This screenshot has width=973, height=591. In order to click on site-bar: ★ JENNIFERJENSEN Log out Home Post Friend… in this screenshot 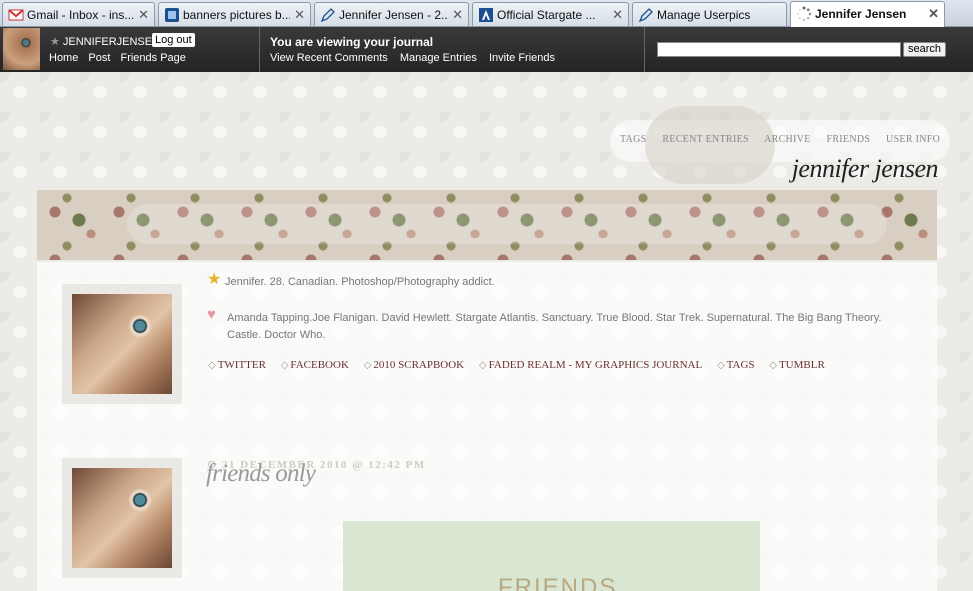, I will do `click(486, 49)`.